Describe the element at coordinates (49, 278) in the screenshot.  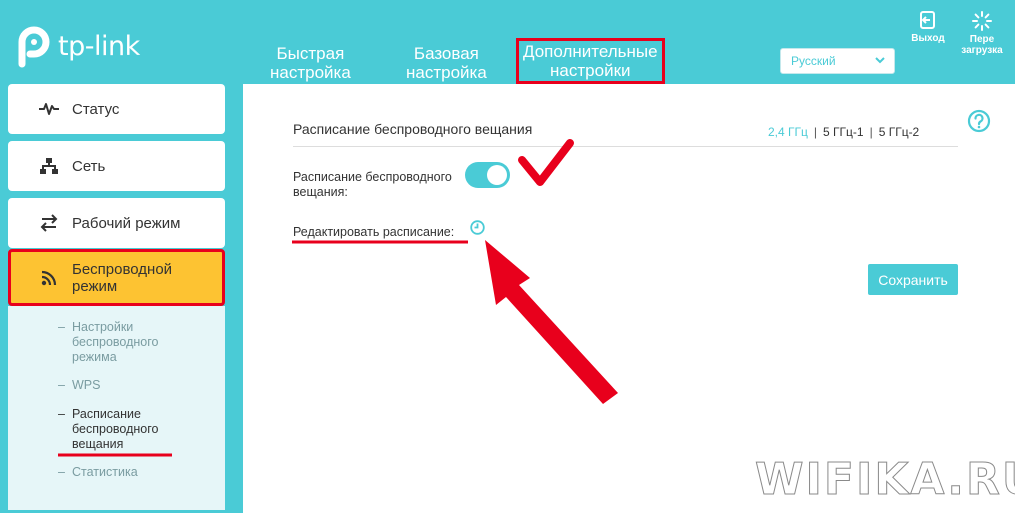
I see `wifi-icon` at that location.